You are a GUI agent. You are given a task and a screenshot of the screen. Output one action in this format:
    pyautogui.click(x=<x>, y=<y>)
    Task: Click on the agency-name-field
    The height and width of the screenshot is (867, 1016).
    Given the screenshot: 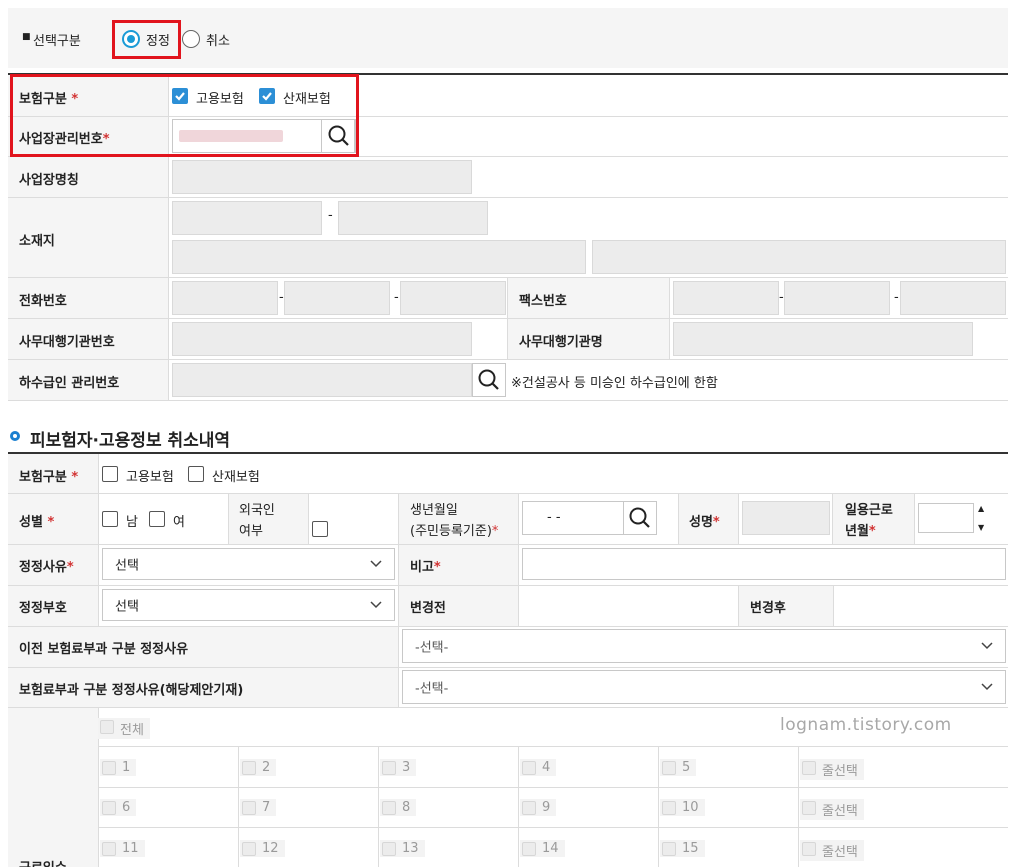 What is the action you would take?
    pyautogui.click(x=823, y=339)
    